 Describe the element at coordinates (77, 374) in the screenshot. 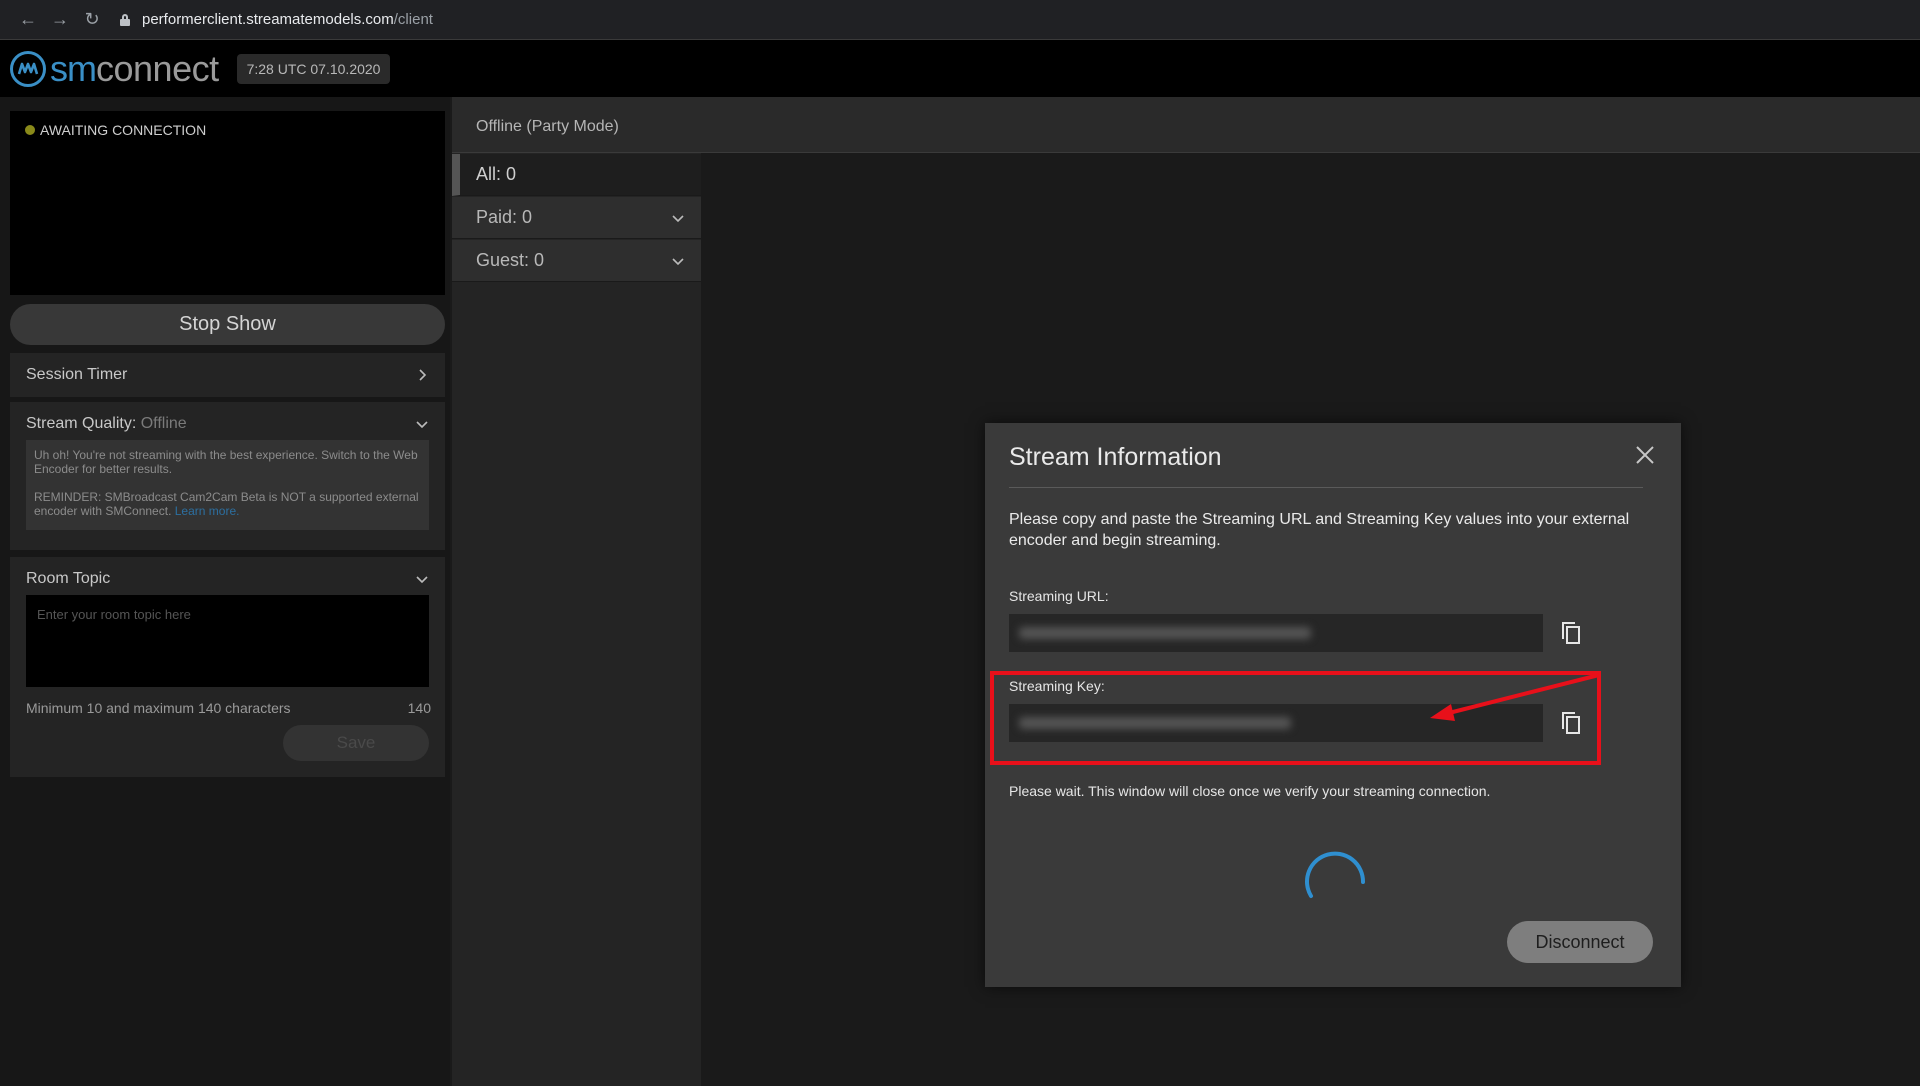

I see `session-timer-label: Session Timer` at that location.